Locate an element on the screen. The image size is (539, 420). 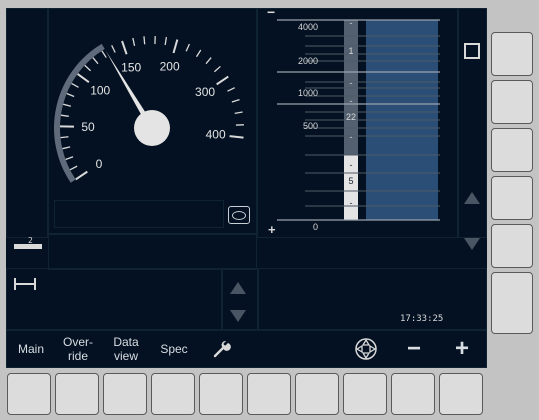
minus-button: − is located at coordinates (414, 349).